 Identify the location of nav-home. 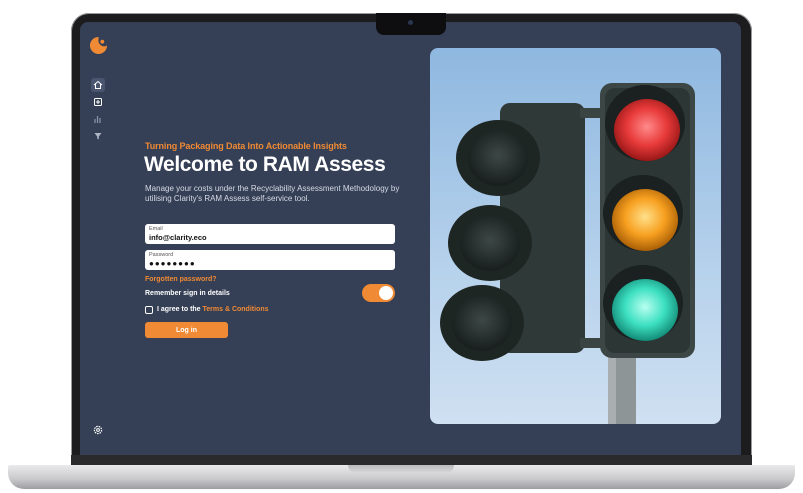
(98, 85).